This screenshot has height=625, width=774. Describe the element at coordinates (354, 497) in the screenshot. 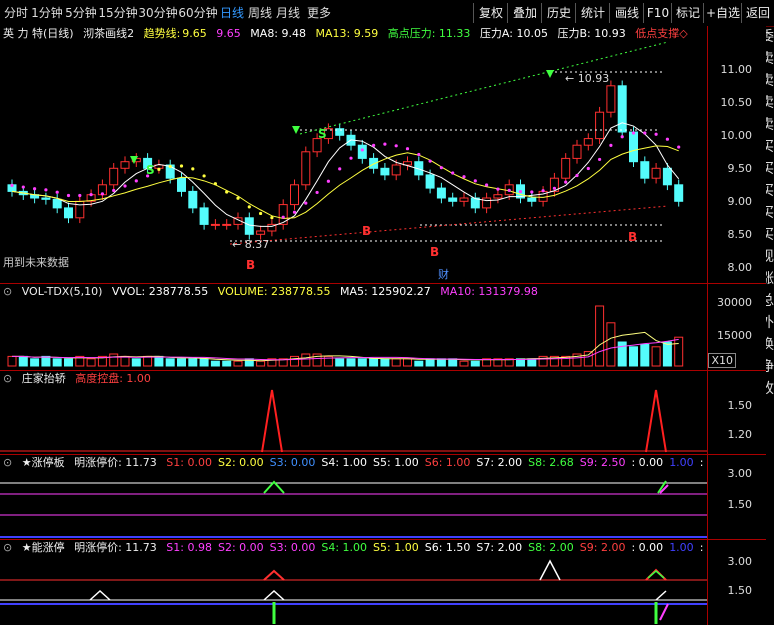

I see `zt-chart` at that location.